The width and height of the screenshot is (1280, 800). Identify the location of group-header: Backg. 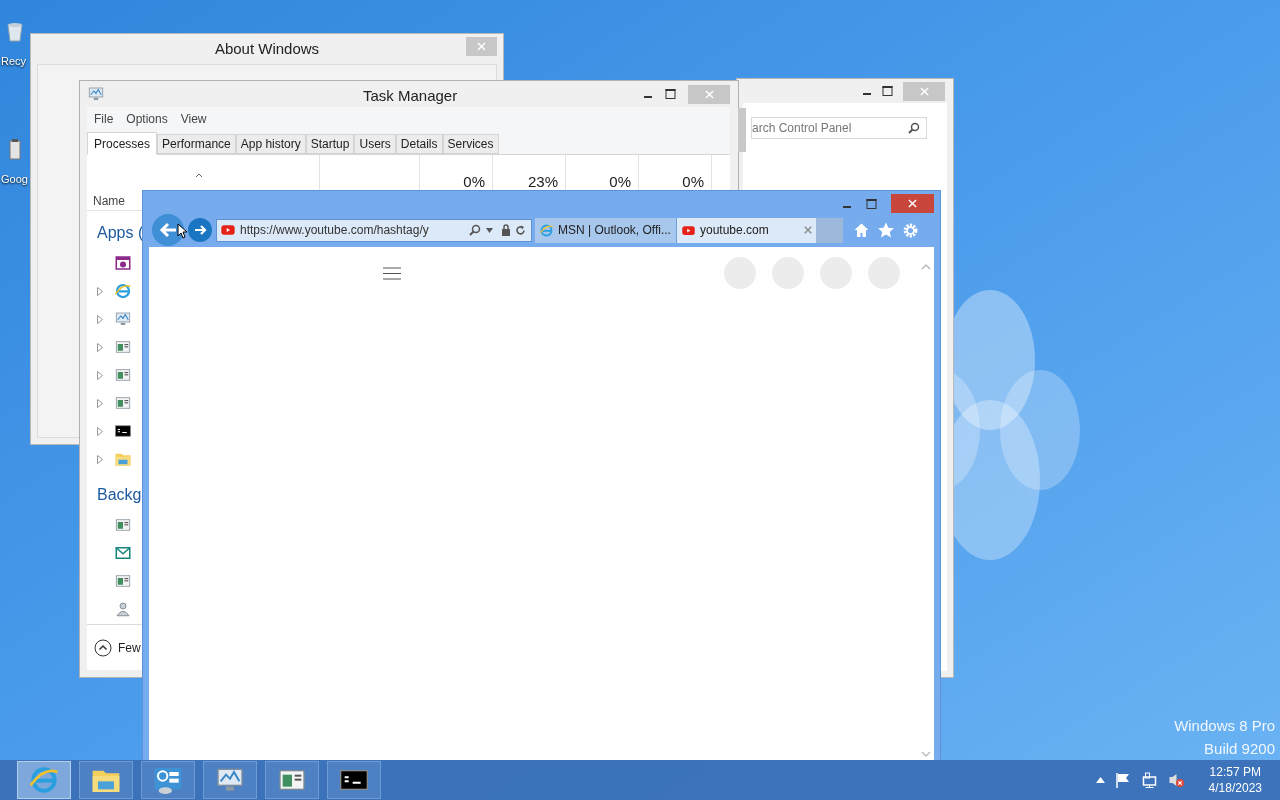
(119, 495).